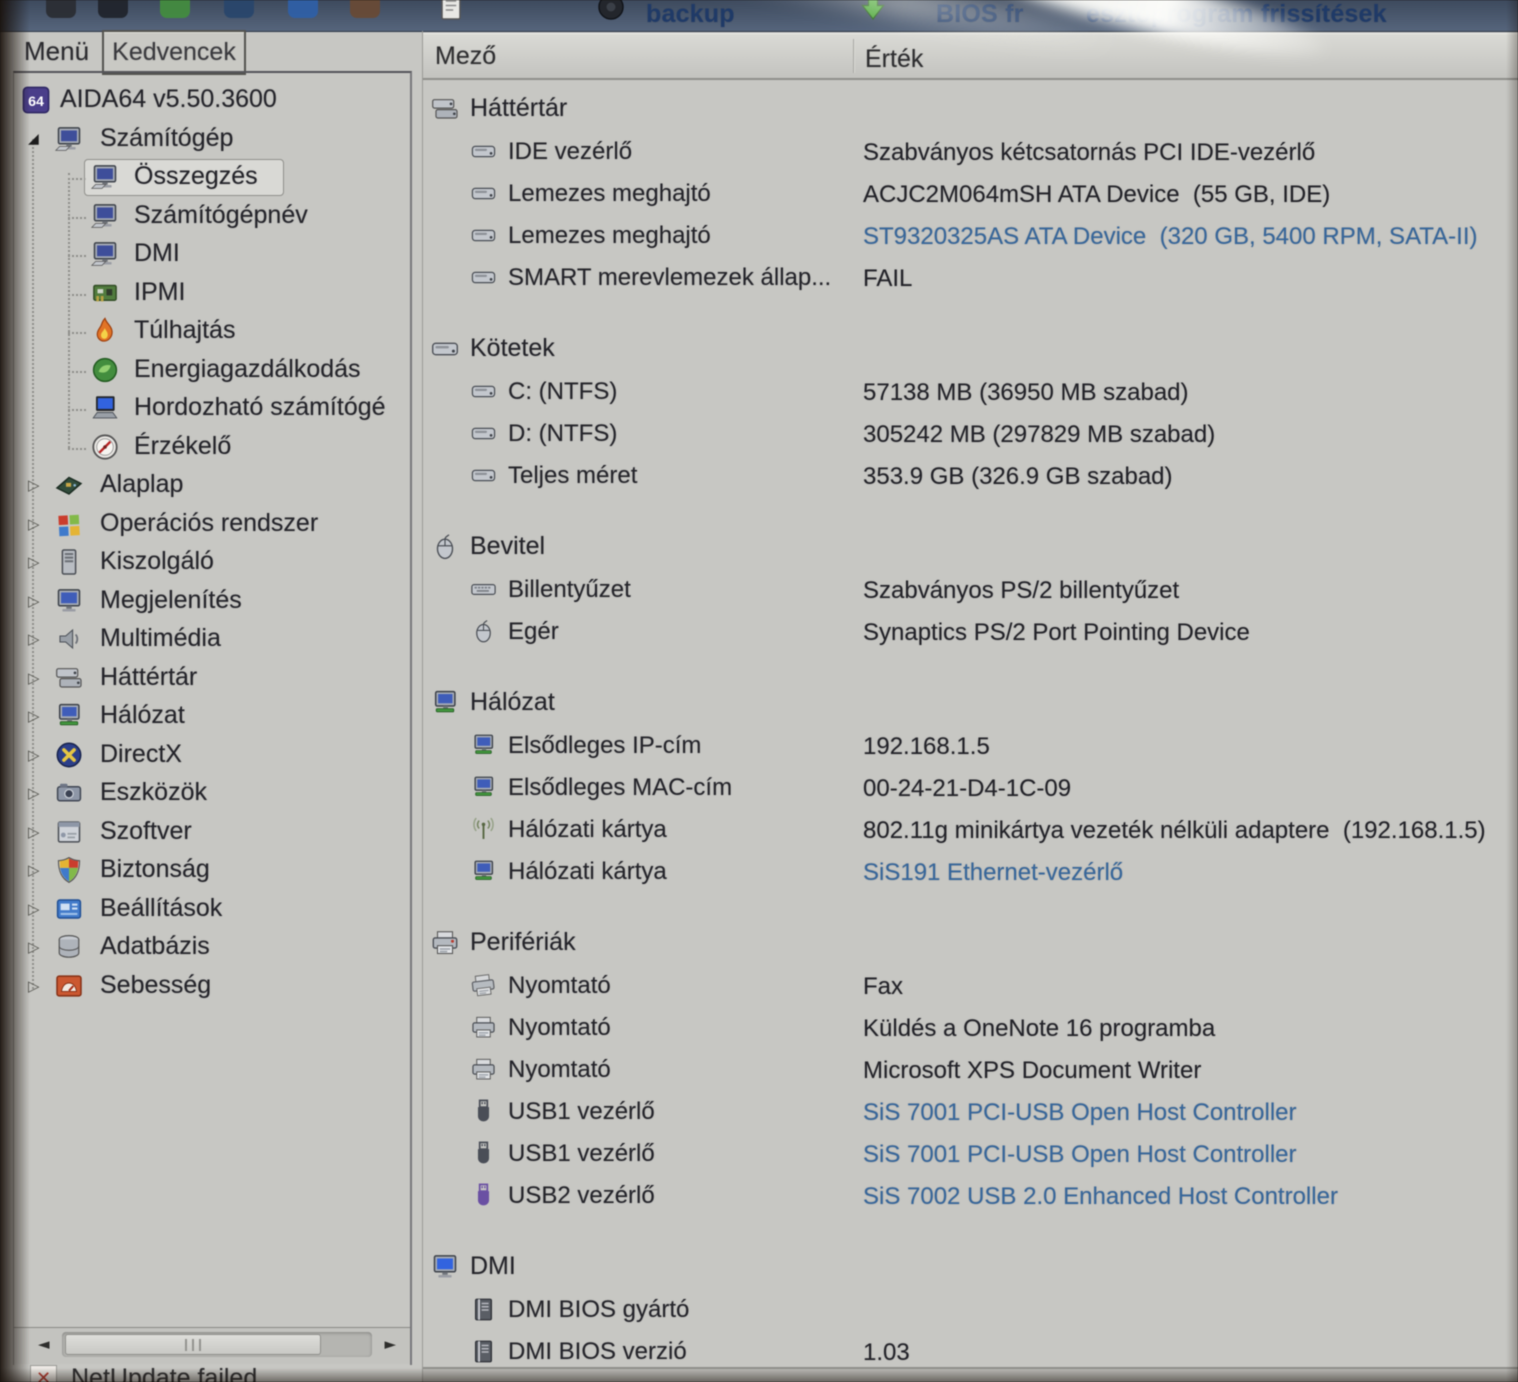 Image resolution: width=1518 pixels, height=1382 pixels. I want to click on tree-item-selected: Összegzés, so click(210, 178).